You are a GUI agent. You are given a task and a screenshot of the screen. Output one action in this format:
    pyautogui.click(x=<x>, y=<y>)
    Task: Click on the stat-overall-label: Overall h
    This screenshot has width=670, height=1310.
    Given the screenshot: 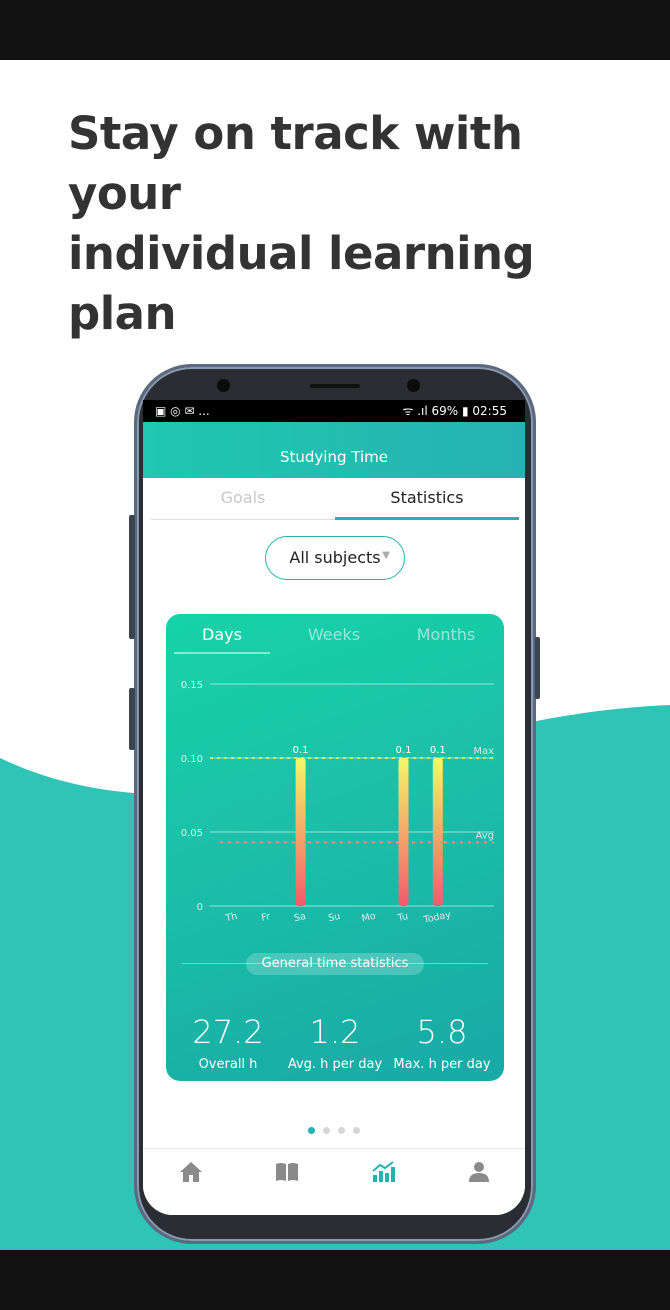 What is the action you would take?
    pyautogui.click(x=228, y=1064)
    